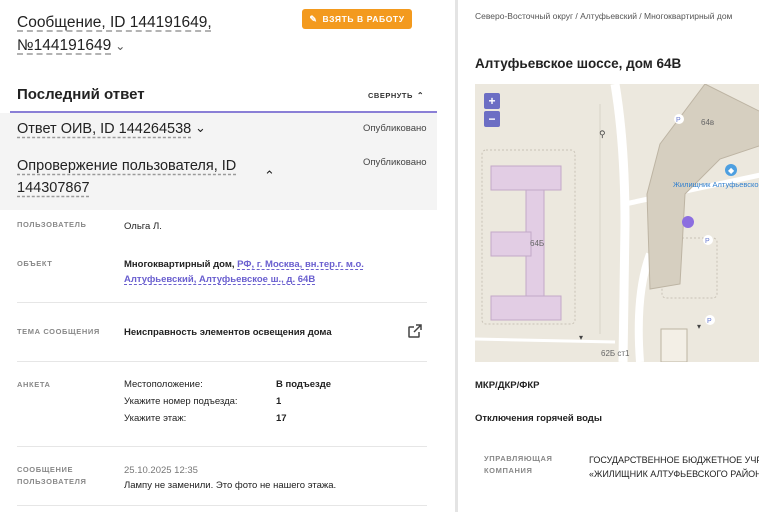 The height and width of the screenshot is (512, 759). I want to click on zoom-out-button: −, so click(492, 119).